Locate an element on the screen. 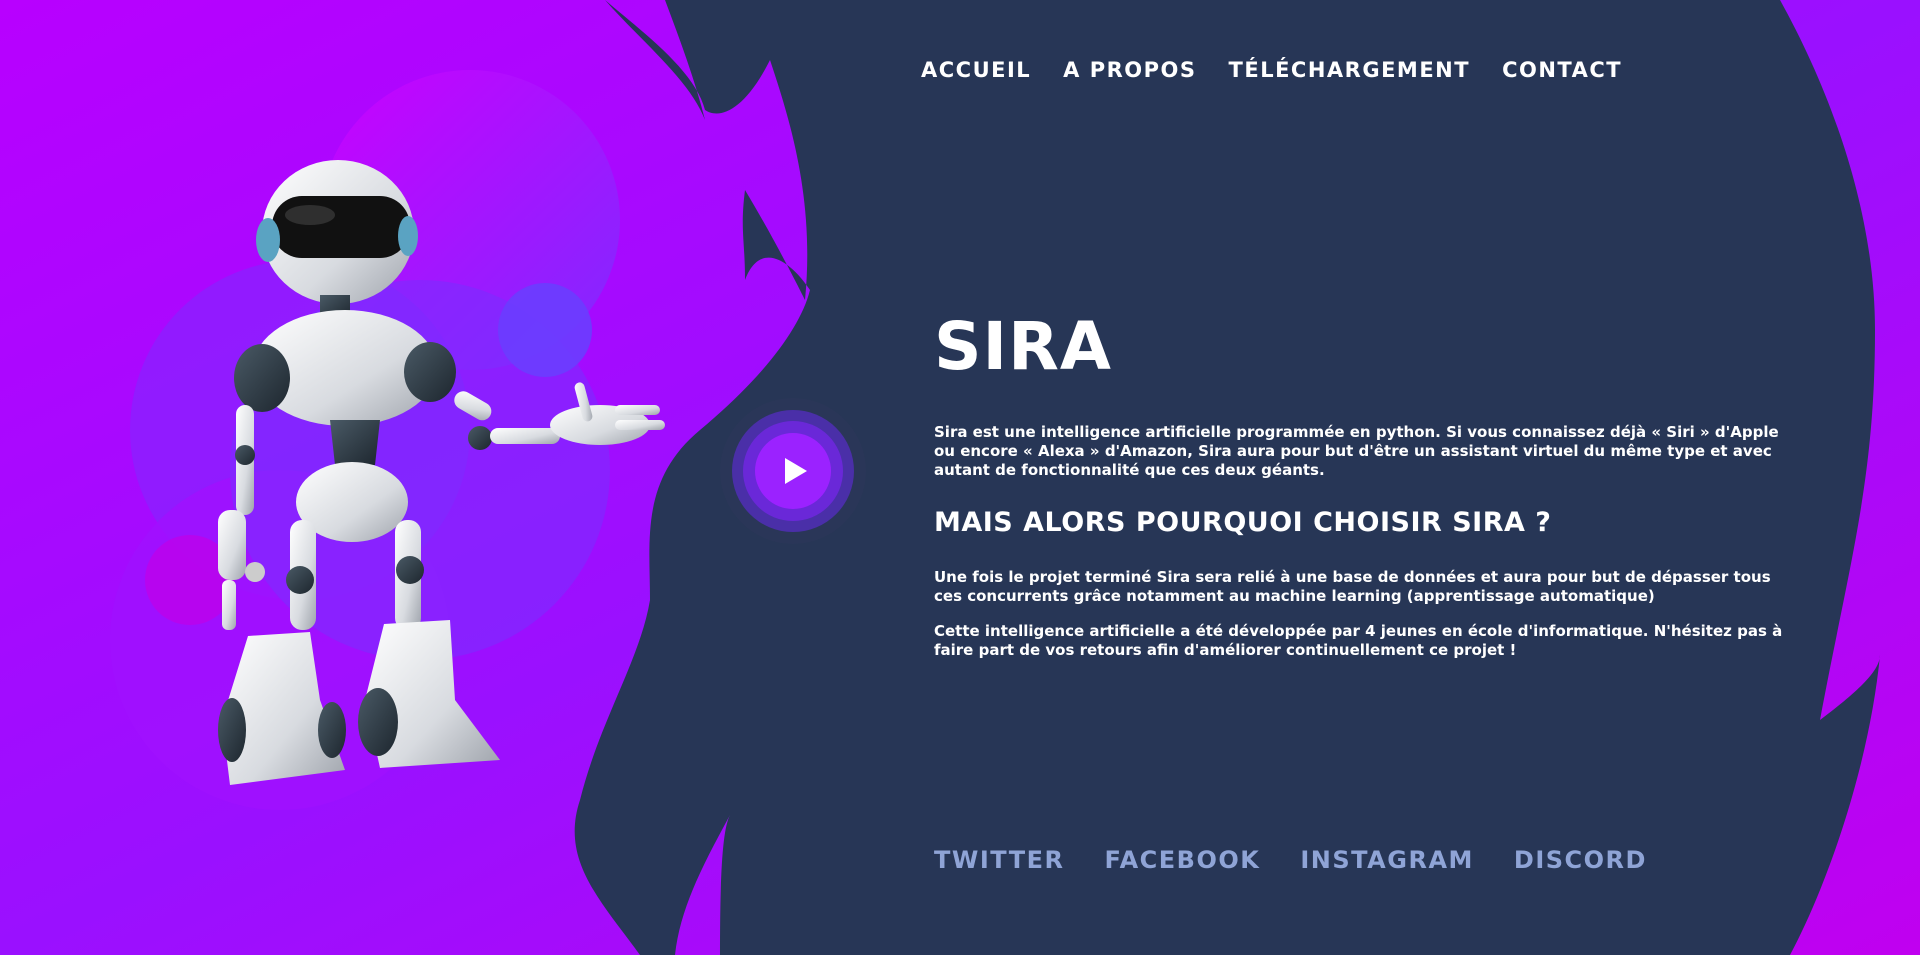 The height and width of the screenshot is (955, 1920). play-video-button is located at coordinates (793, 471).